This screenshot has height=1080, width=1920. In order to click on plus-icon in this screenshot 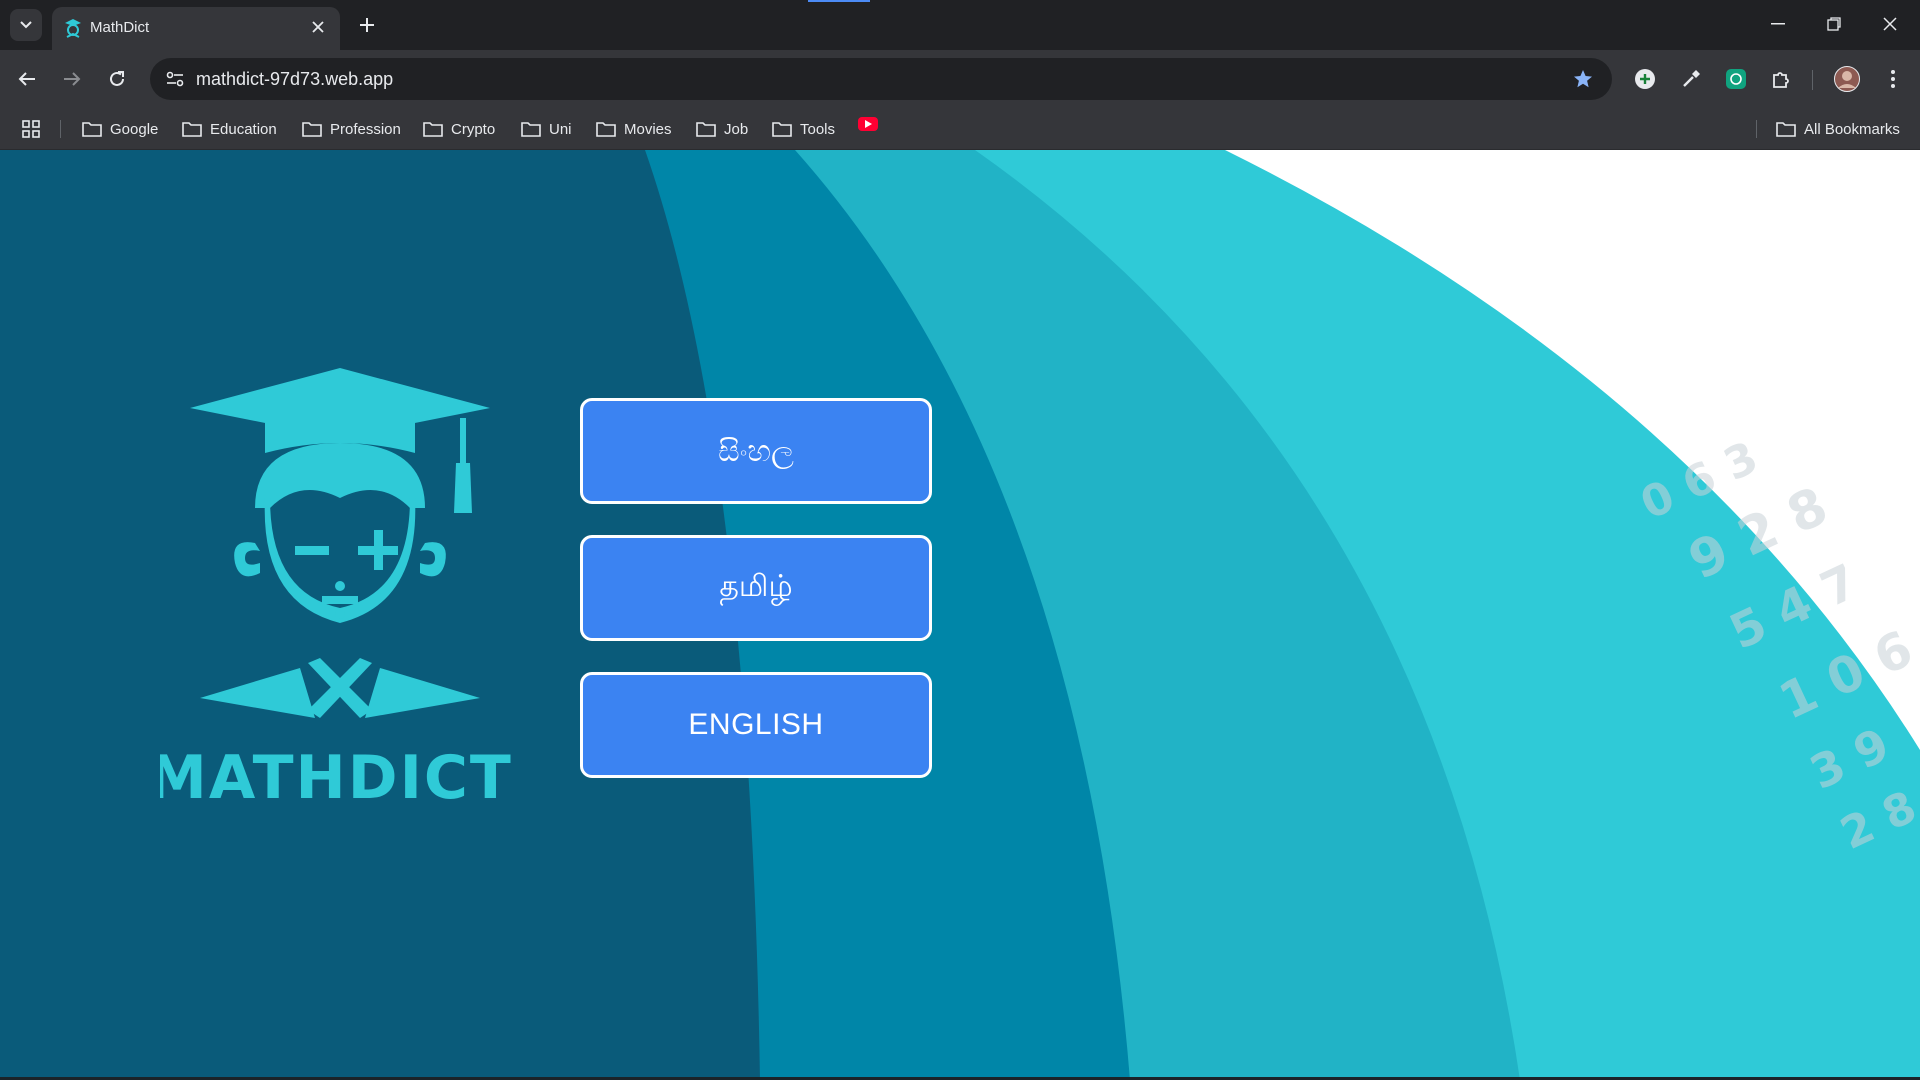, I will do `click(367, 25)`.